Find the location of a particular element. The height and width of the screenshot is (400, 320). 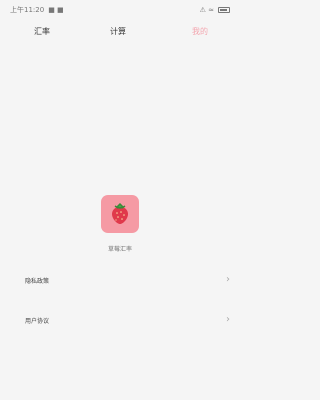

notification-icons: ■ ■ is located at coordinates (56, 9).